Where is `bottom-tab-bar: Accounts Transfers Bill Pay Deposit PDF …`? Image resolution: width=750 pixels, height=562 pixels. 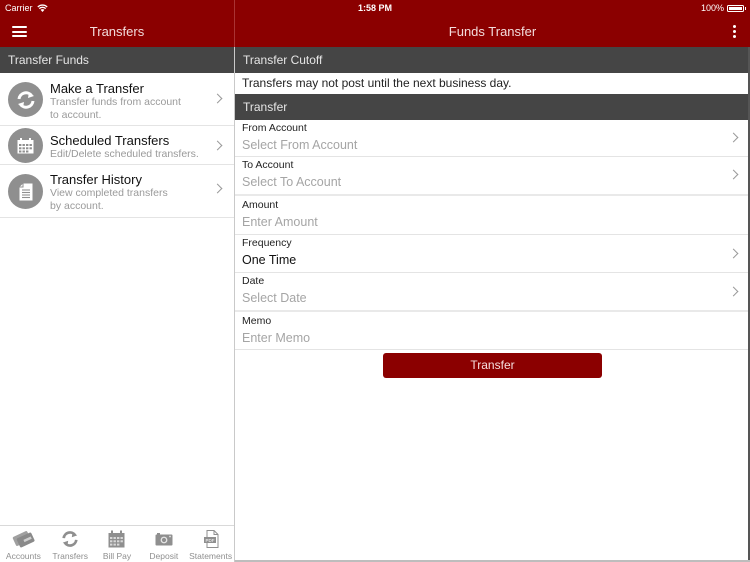
bottom-tab-bar: Accounts Transfers Bill Pay Deposit PDF … is located at coordinates (117, 543).